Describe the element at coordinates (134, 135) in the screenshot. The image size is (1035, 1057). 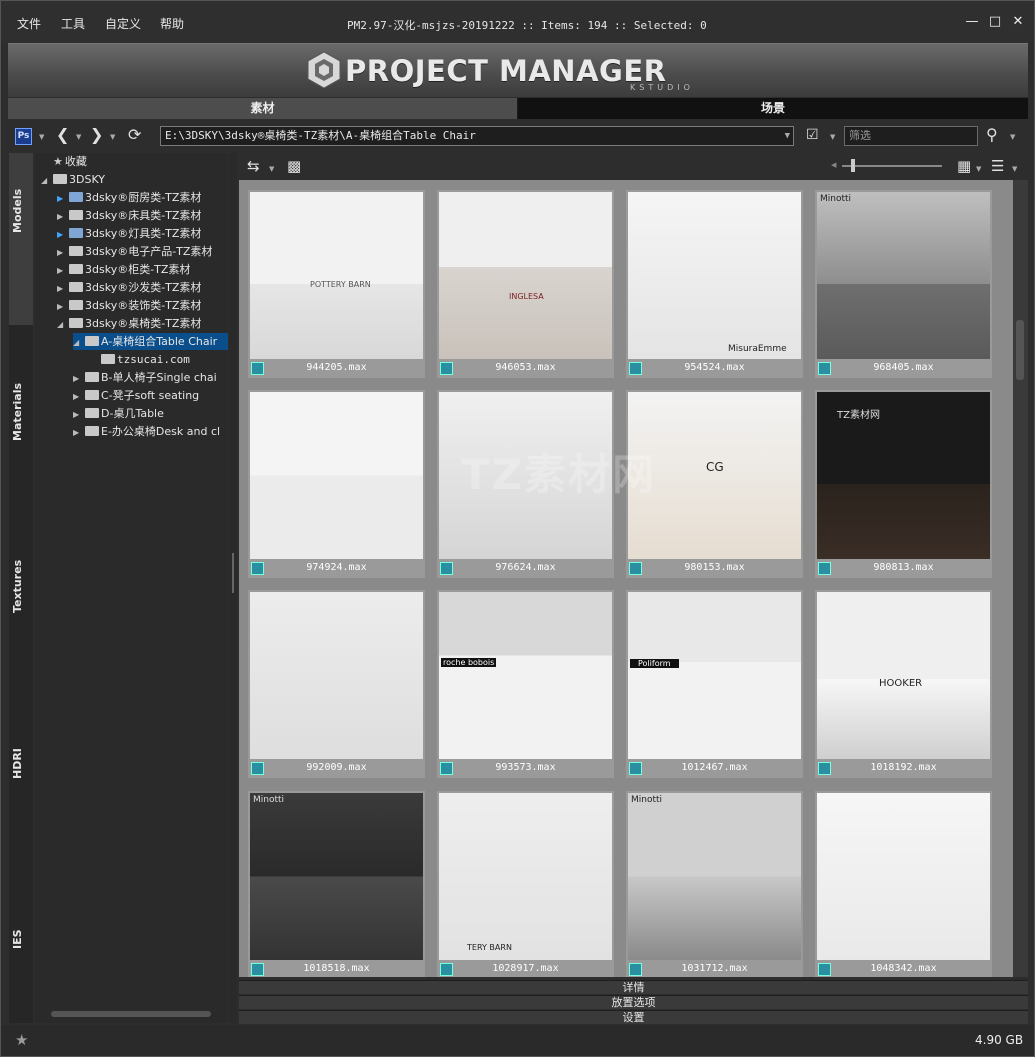
I see `refresh-icon: ⟳` at that location.